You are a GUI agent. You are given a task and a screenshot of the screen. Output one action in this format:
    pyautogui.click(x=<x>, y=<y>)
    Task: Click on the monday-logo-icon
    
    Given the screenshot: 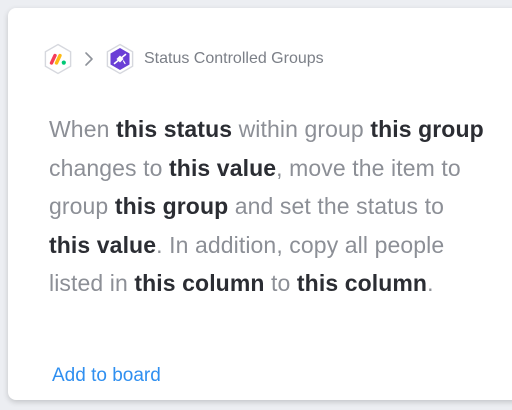 What is the action you would take?
    pyautogui.click(x=58, y=59)
    